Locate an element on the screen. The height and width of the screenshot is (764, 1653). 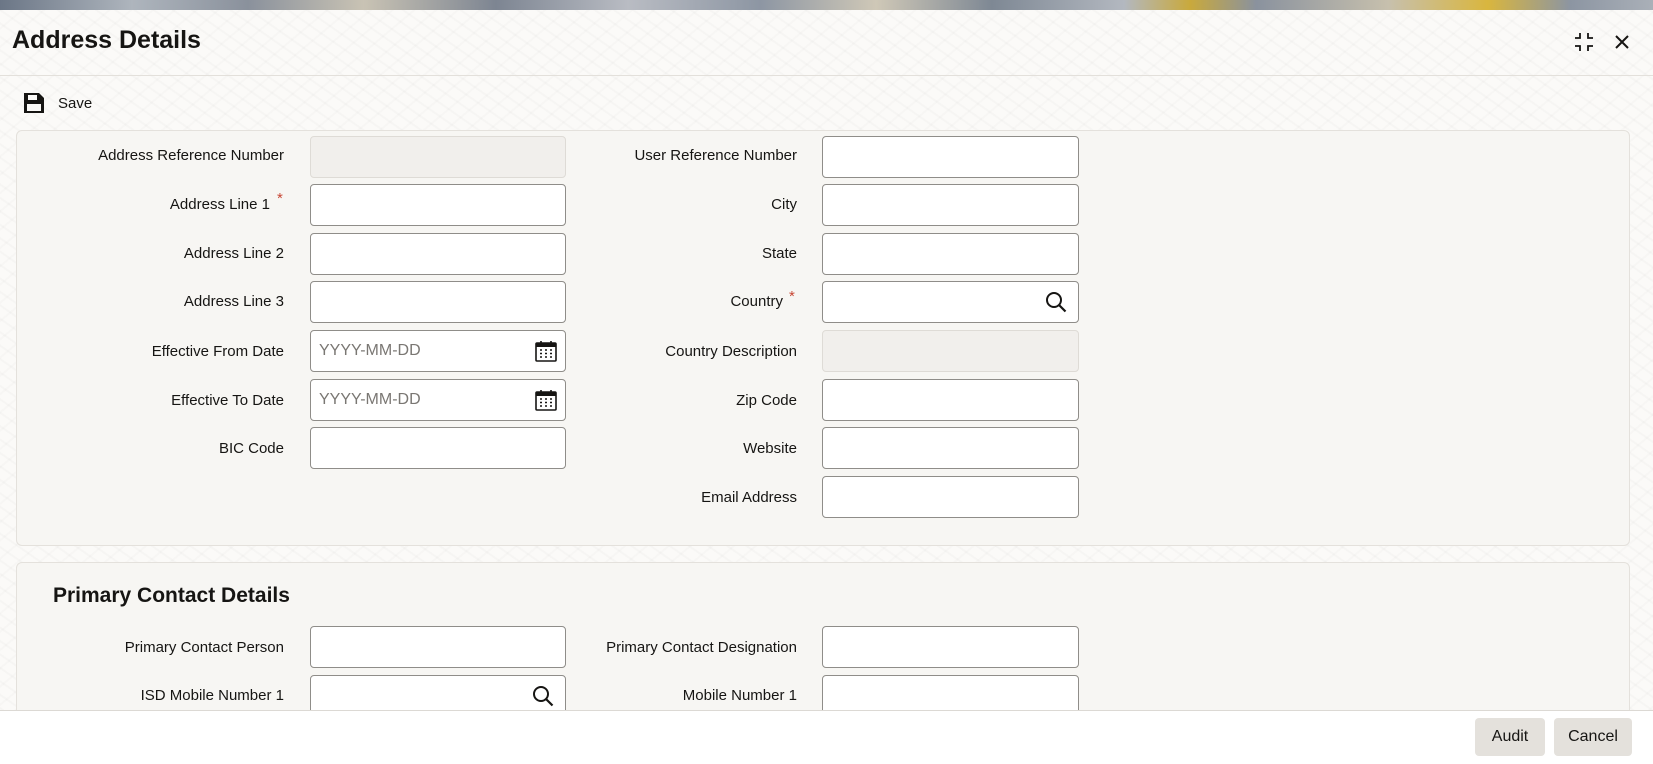
user-reference-number-field is located at coordinates (950, 157).